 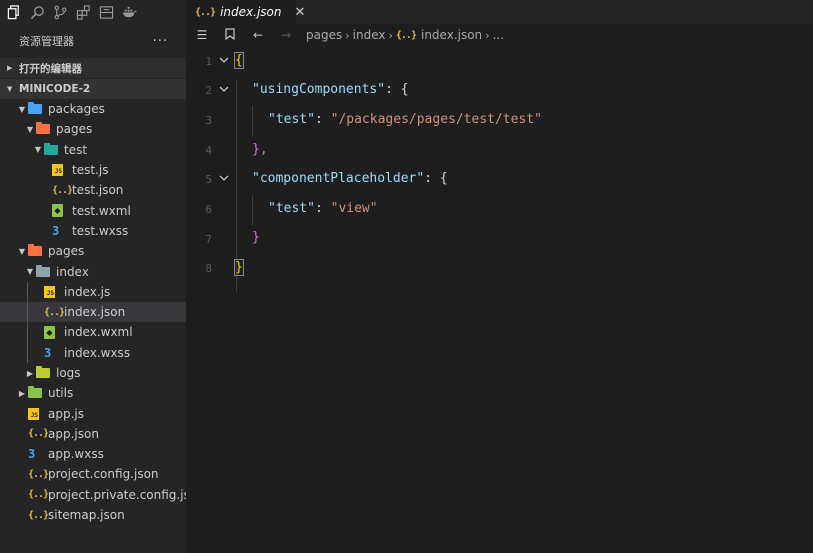 I want to click on tree-indent-guide, so click(x=27, y=322).